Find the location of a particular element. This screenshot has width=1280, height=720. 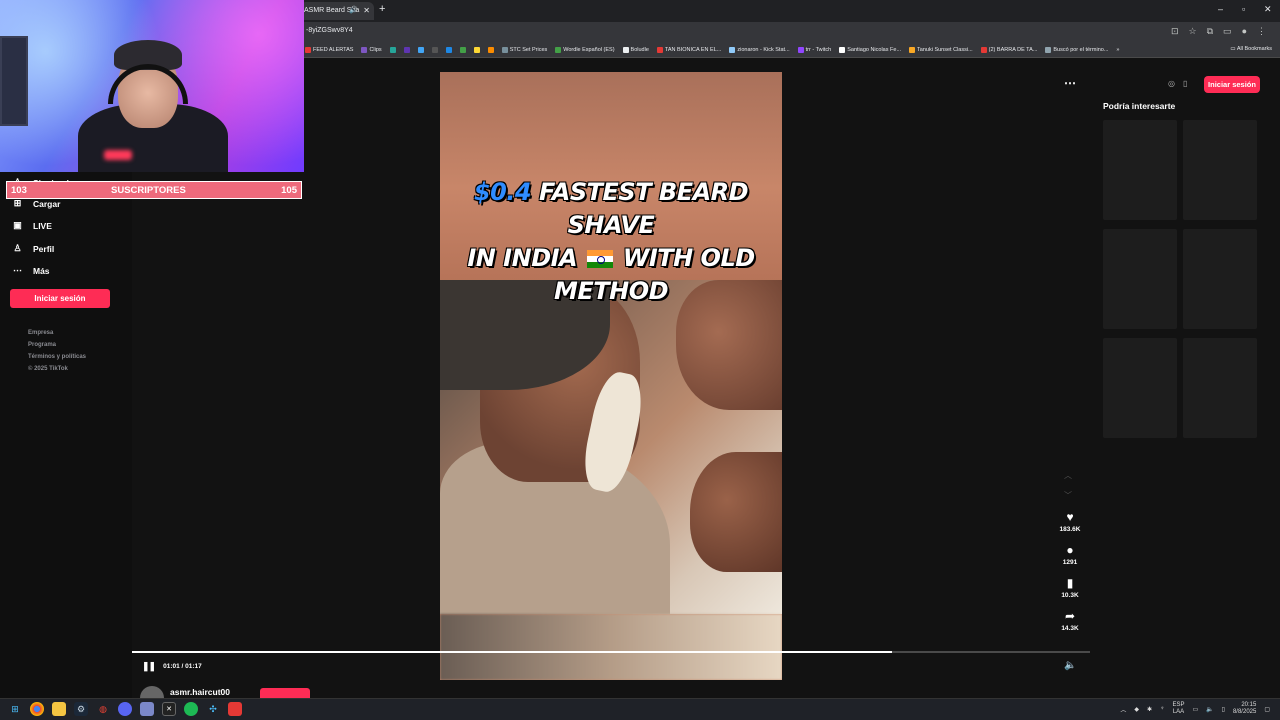

live-icon: ▣ is located at coordinates (17, 225).